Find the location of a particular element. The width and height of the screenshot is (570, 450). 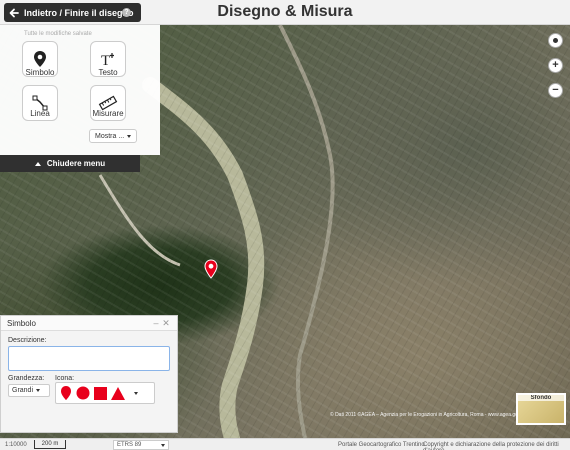

scale-bar: 200 m is located at coordinates (50, 444).